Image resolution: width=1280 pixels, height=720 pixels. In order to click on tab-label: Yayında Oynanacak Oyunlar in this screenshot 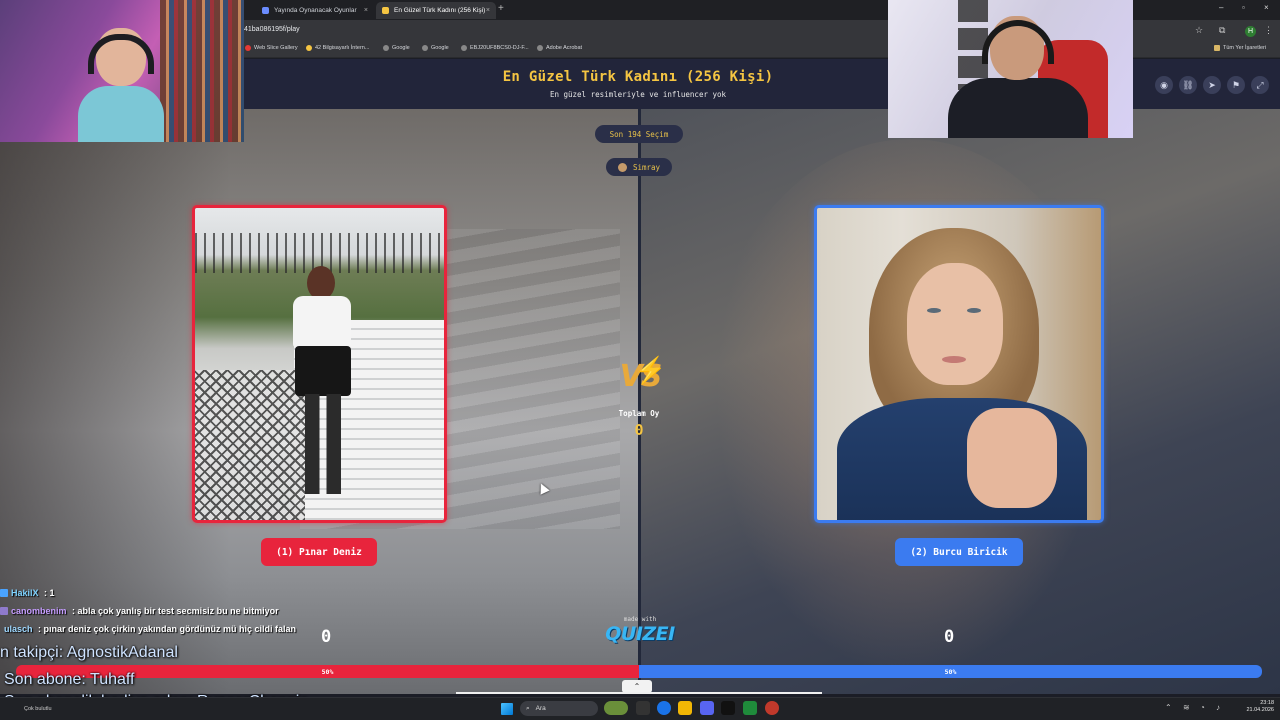, I will do `click(315, 10)`.